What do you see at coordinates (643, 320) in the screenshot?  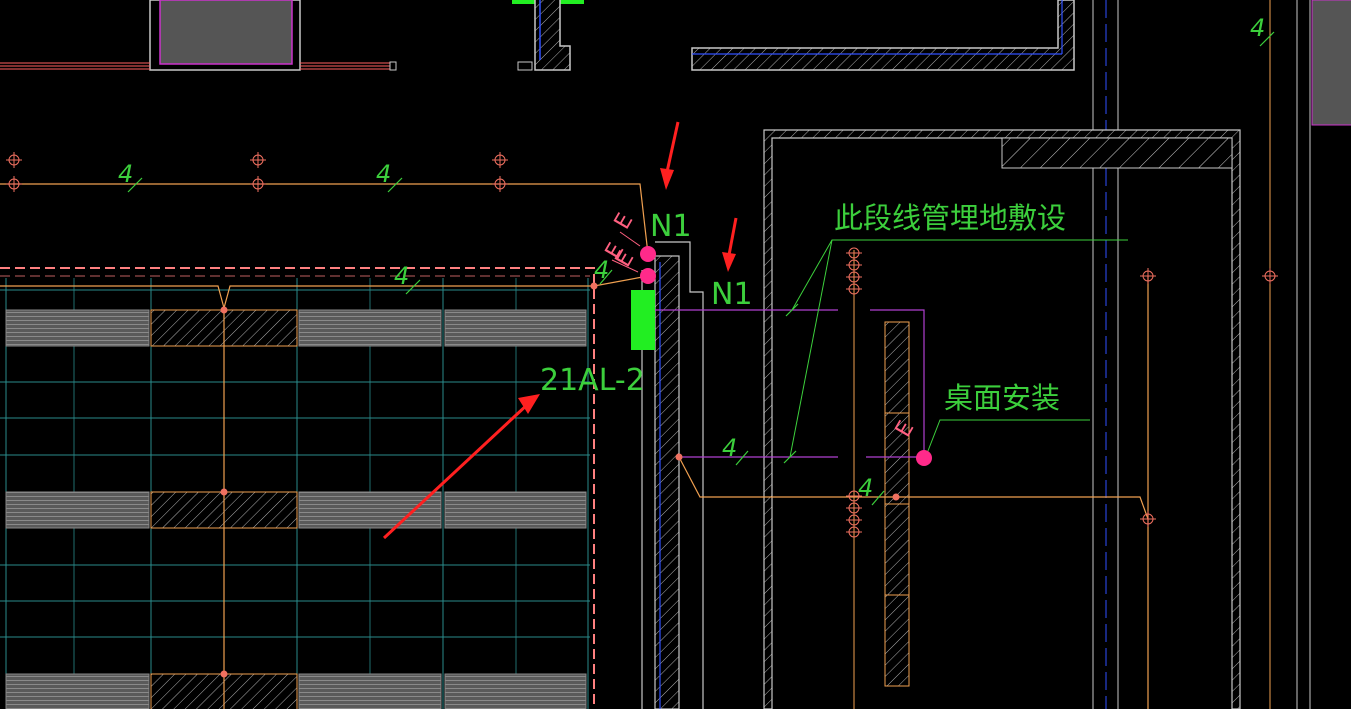 I see `distribution-panel` at bounding box center [643, 320].